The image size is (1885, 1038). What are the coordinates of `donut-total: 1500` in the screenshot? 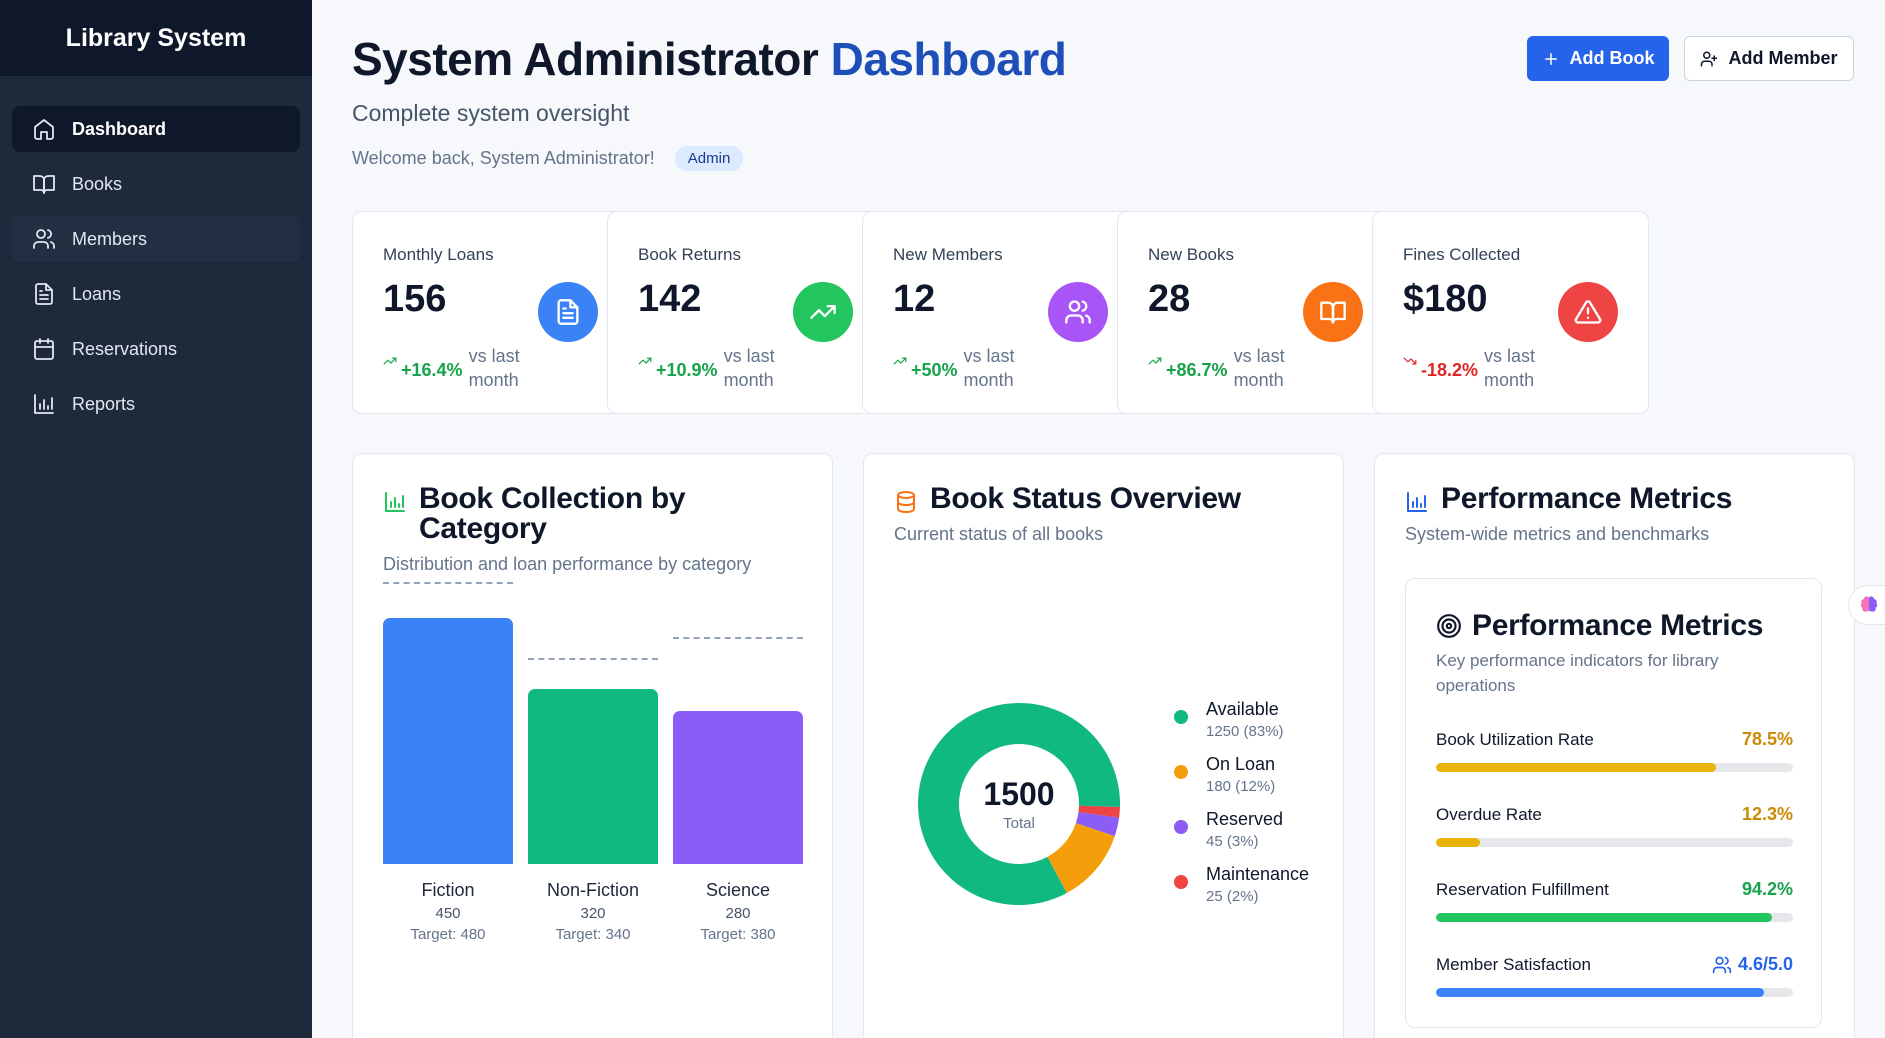 It's located at (1019, 794).